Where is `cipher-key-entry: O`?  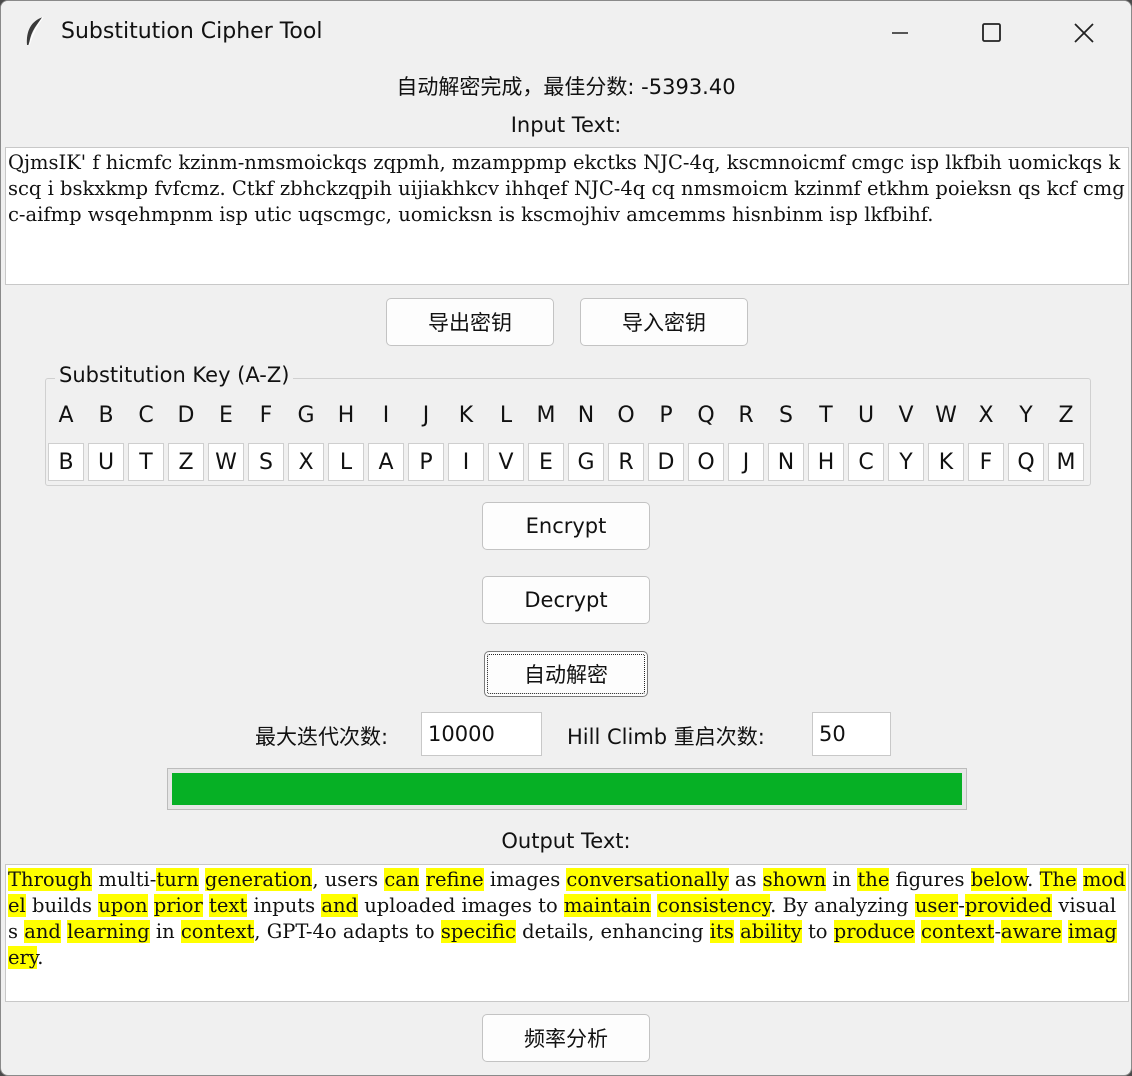
cipher-key-entry: O is located at coordinates (706, 462).